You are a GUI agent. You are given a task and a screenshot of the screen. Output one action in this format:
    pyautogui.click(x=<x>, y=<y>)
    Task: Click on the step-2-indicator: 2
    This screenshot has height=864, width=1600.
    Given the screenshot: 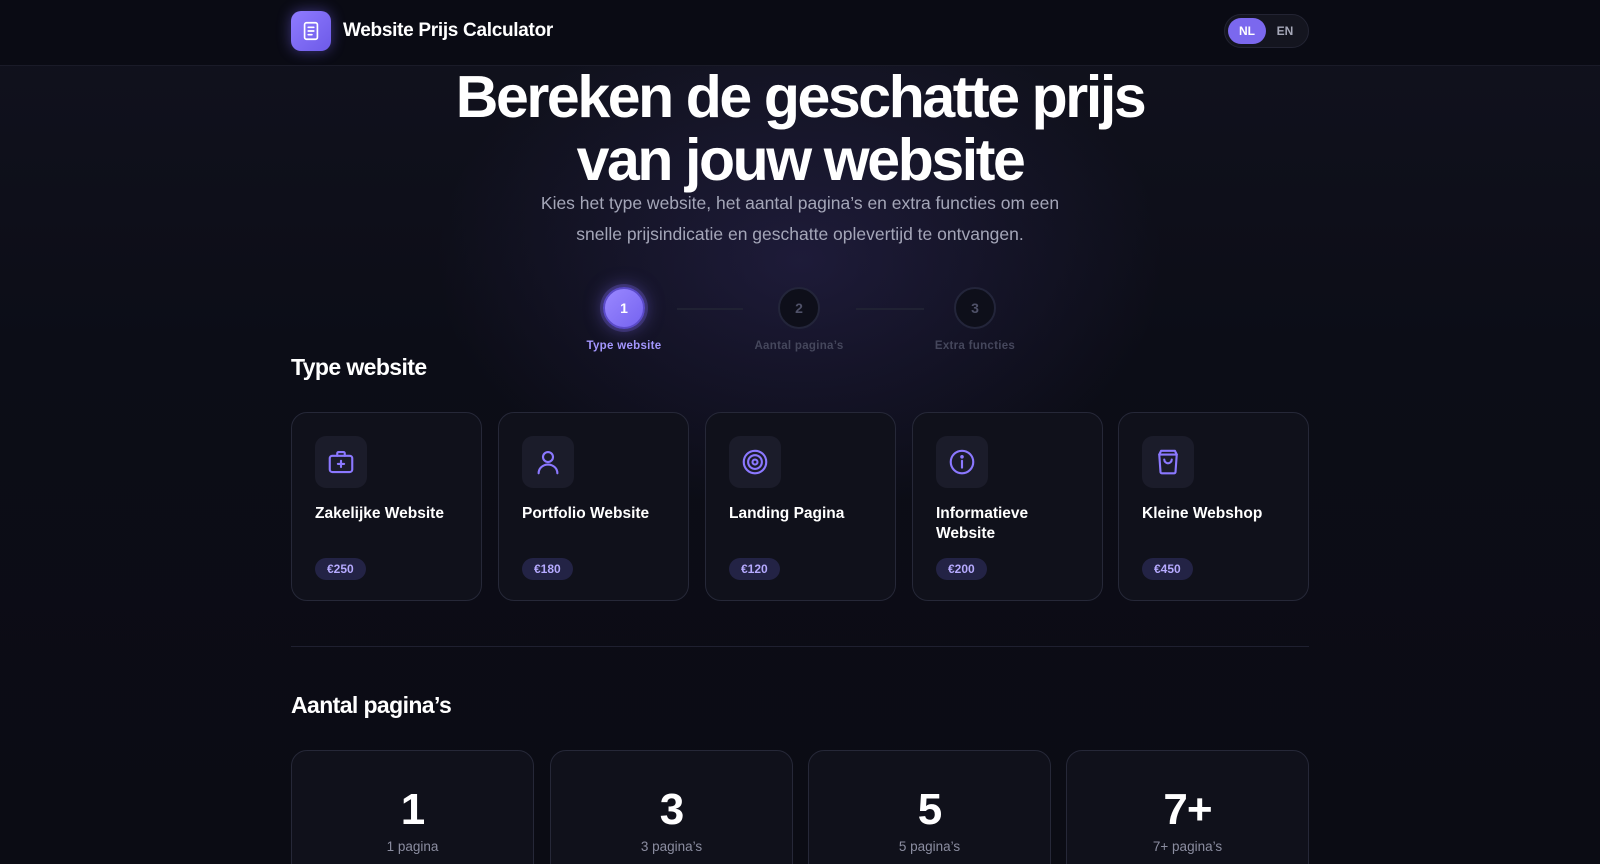 What is the action you would take?
    pyautogui.click(x=799, y=308)
    